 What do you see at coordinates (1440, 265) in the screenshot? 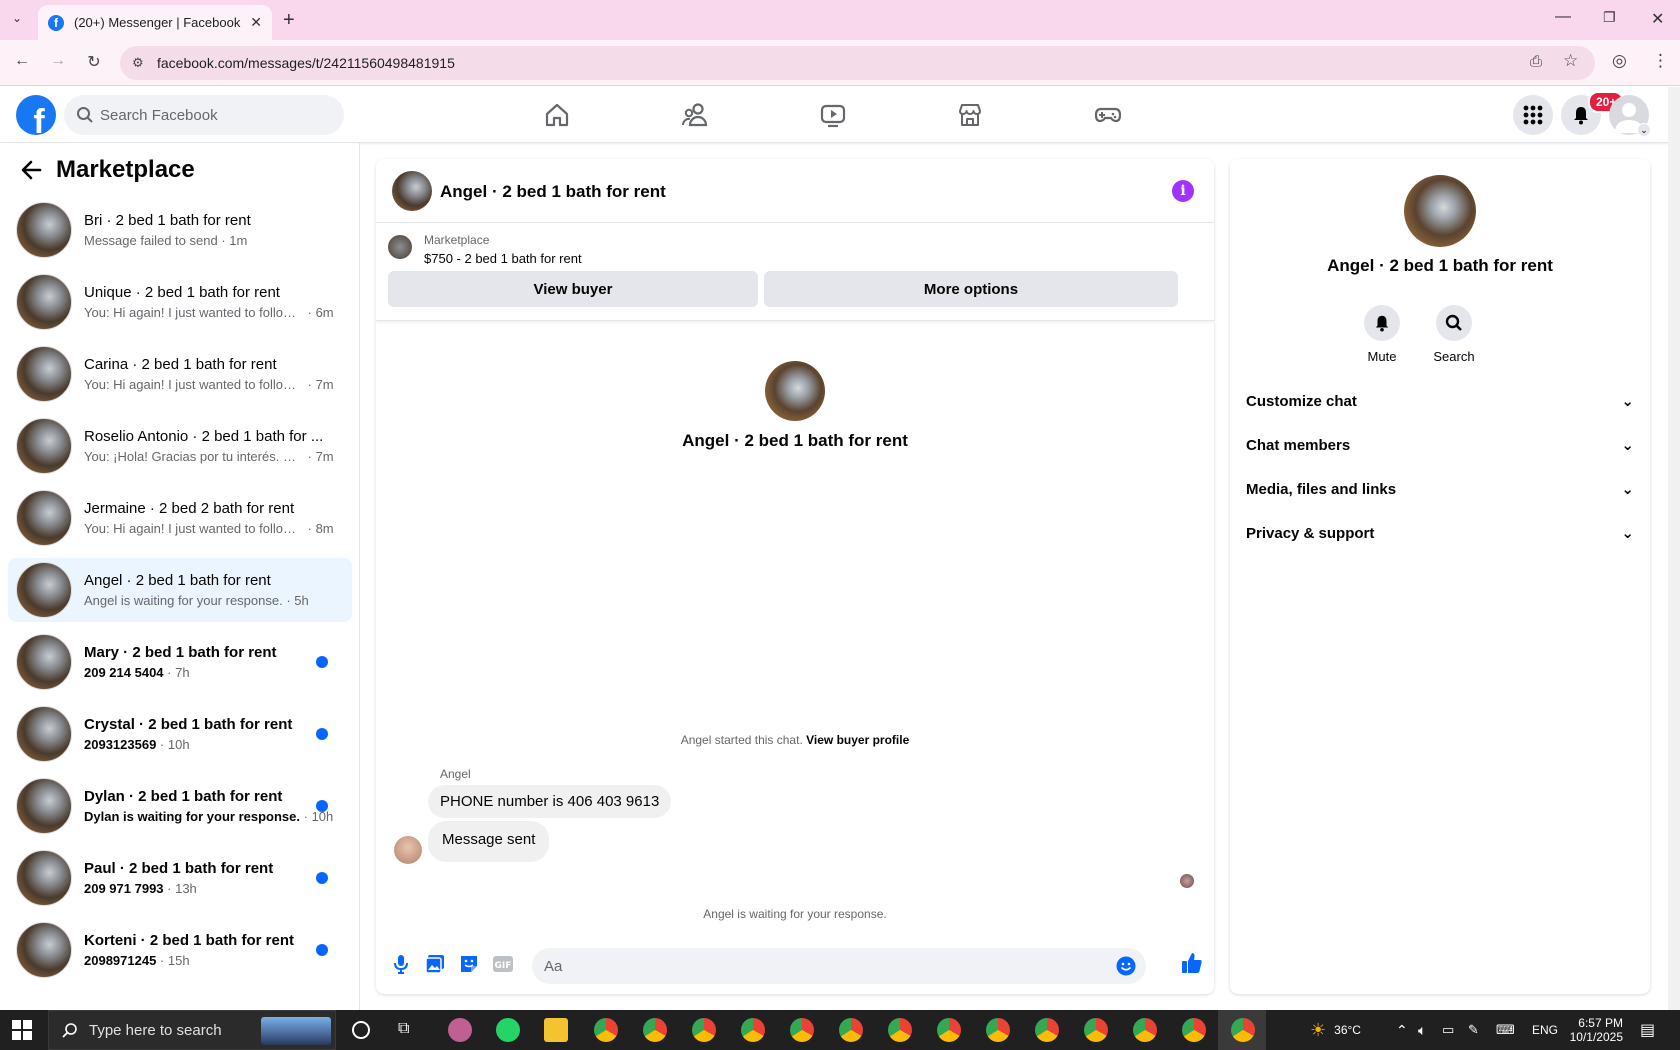
I see `info-panel-name: Angel · 2 bed 1 bath for rent` at bounding box center [1440, 265].